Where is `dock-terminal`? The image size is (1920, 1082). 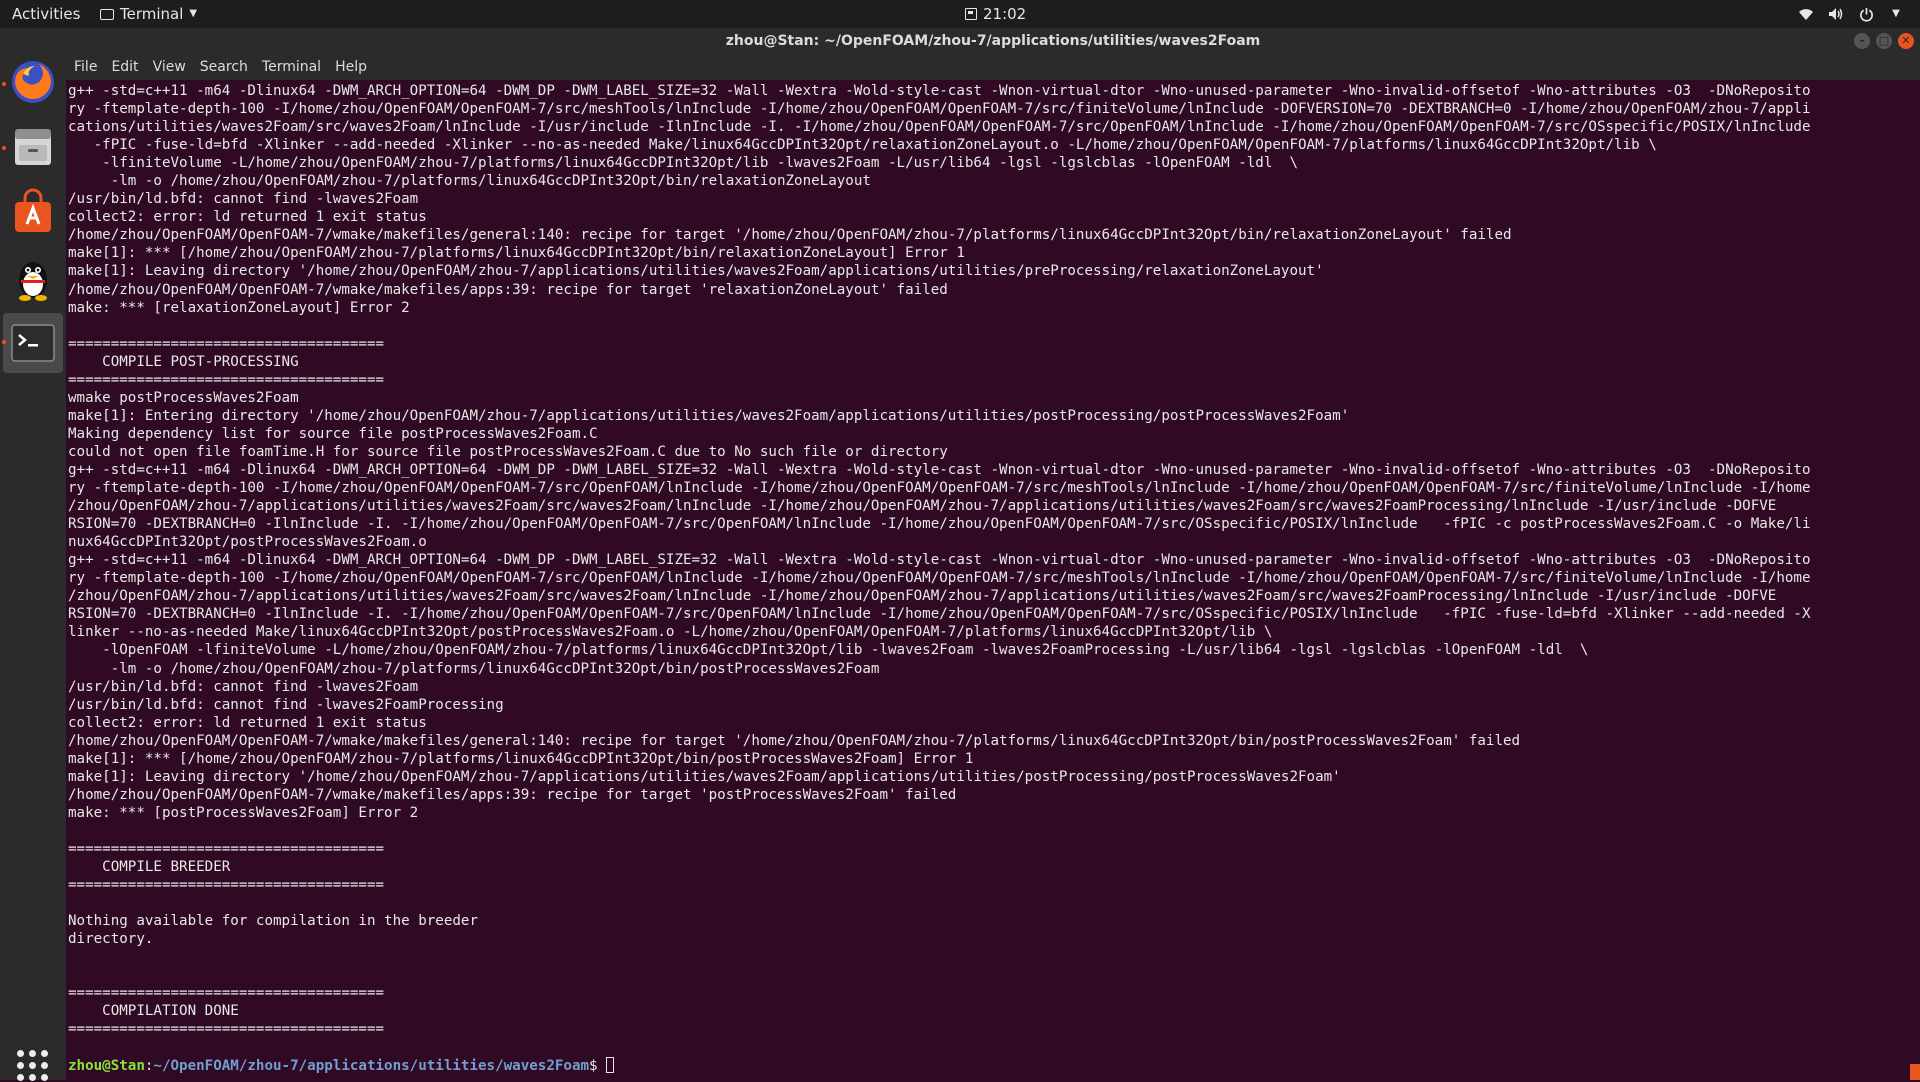 dock-terminal is located at coordinates (33, 343).